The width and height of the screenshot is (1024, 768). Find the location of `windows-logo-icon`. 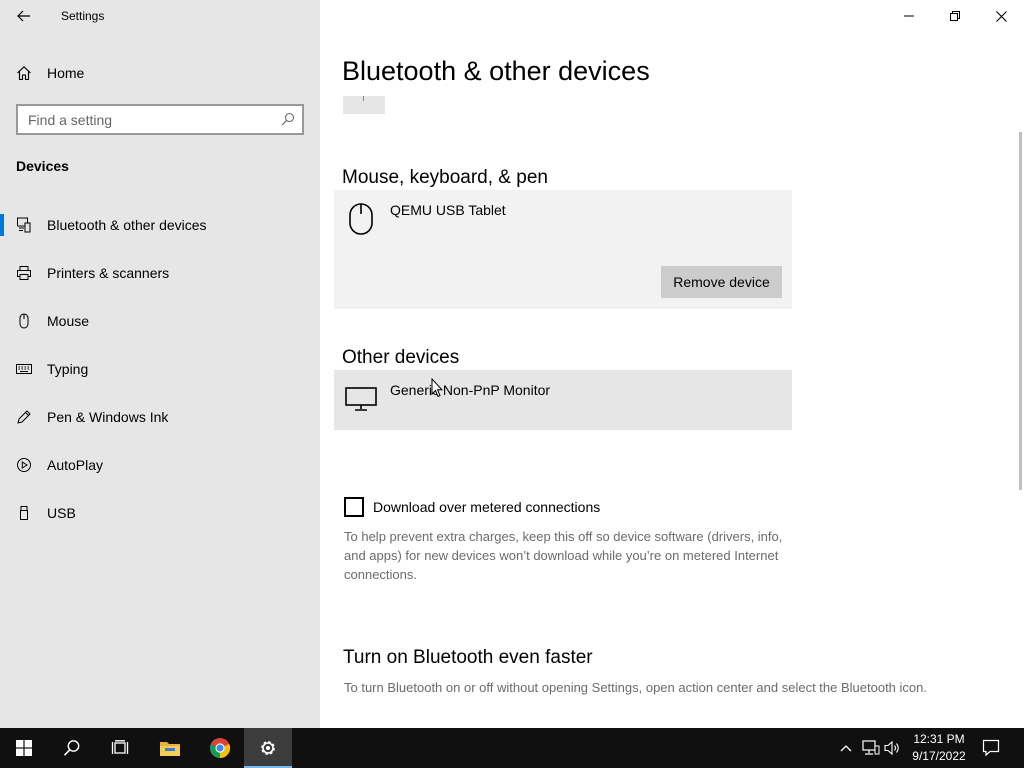

windows-logo-icon is located at coordinates (24, 748).